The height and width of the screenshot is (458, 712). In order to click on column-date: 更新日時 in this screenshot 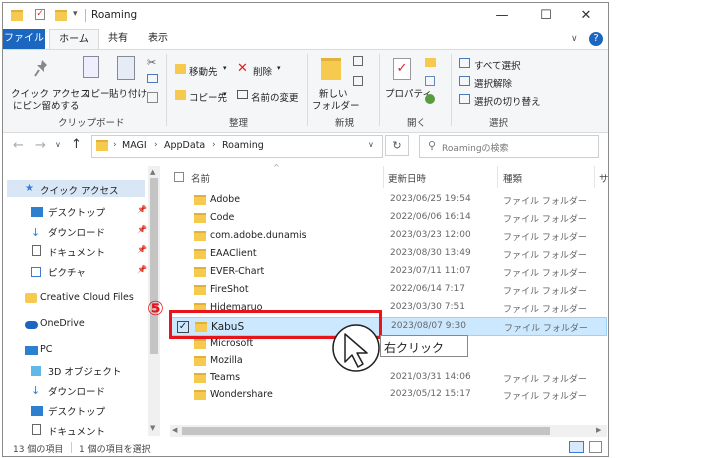, I will do `click(407, 178)`.